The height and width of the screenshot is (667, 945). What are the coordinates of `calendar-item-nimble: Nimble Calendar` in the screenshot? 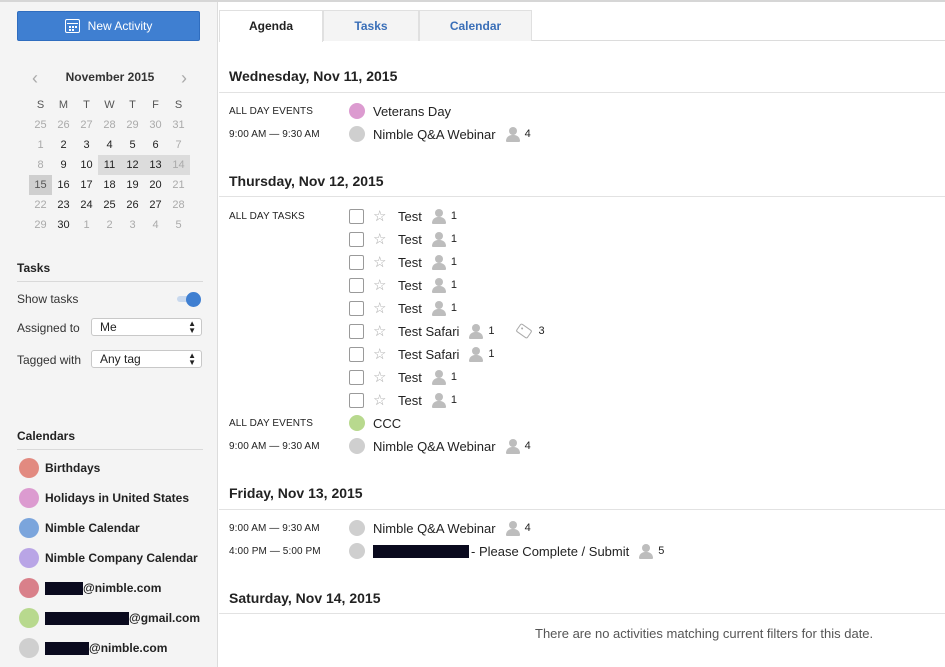 It's located at (79, 528).